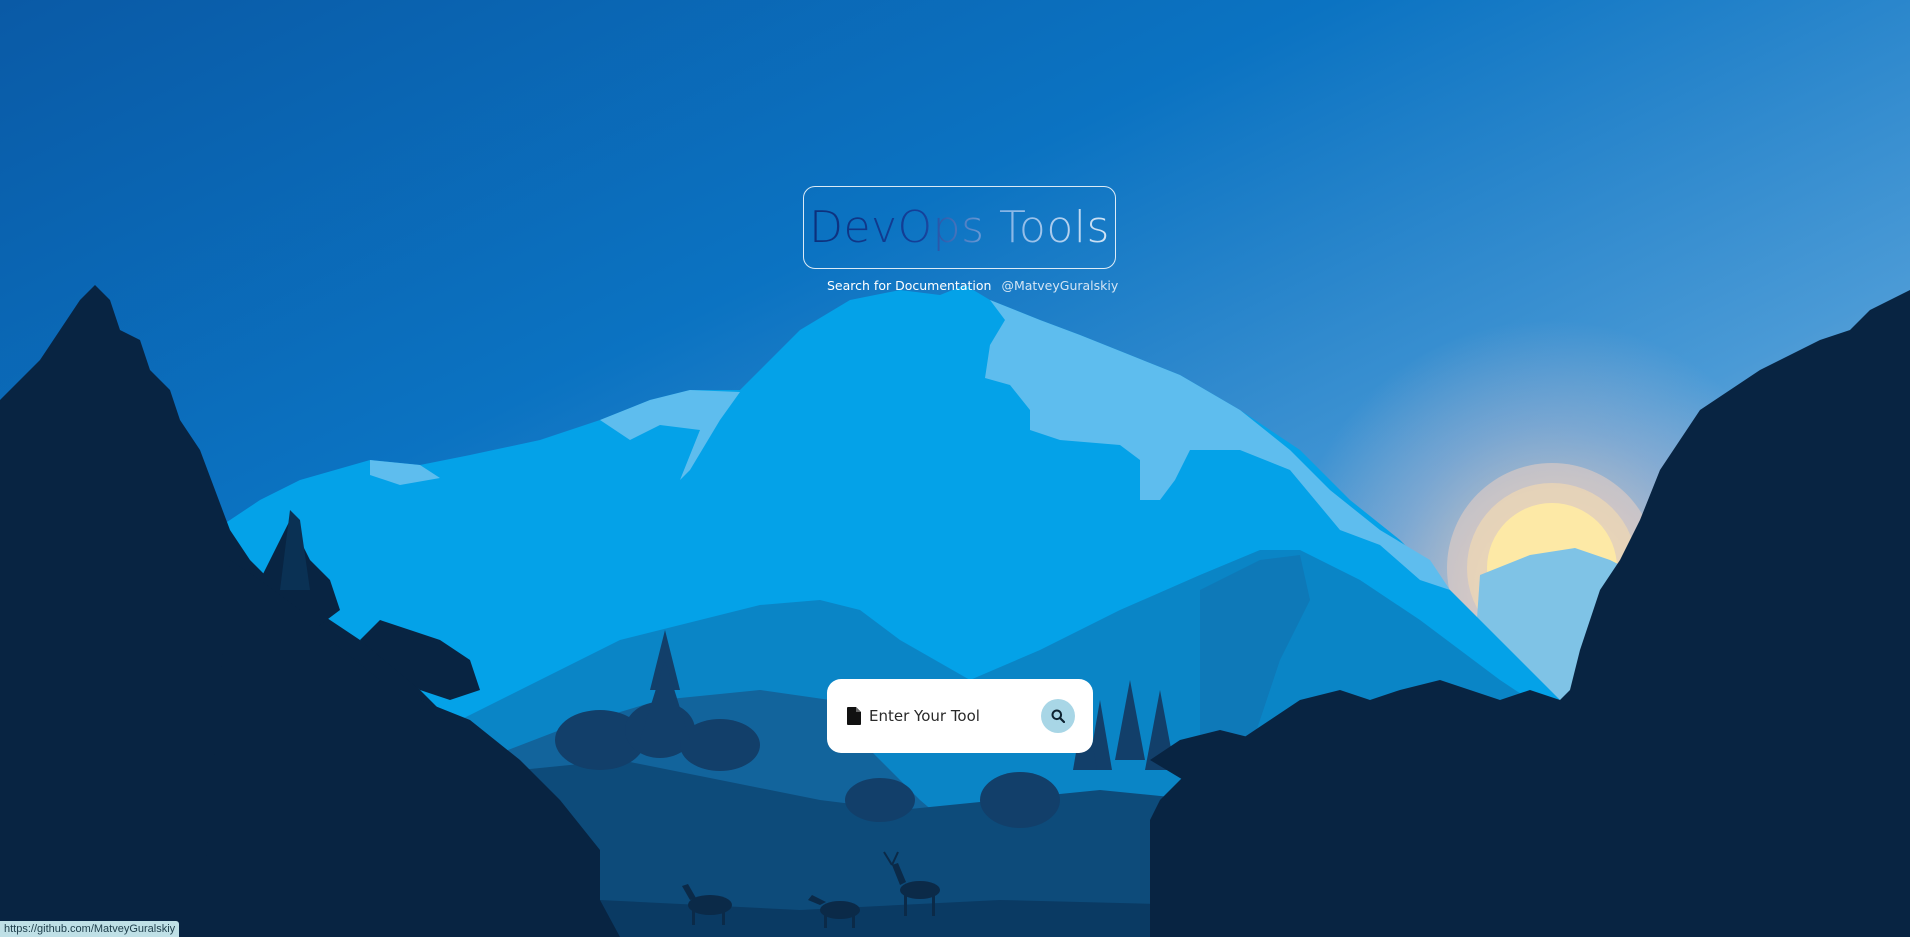 This screenshot has height=937, width=1910. What do you see at coordinates (955, 716) in the screenshot?
I see `search-input` at bounding box center [955, 716].